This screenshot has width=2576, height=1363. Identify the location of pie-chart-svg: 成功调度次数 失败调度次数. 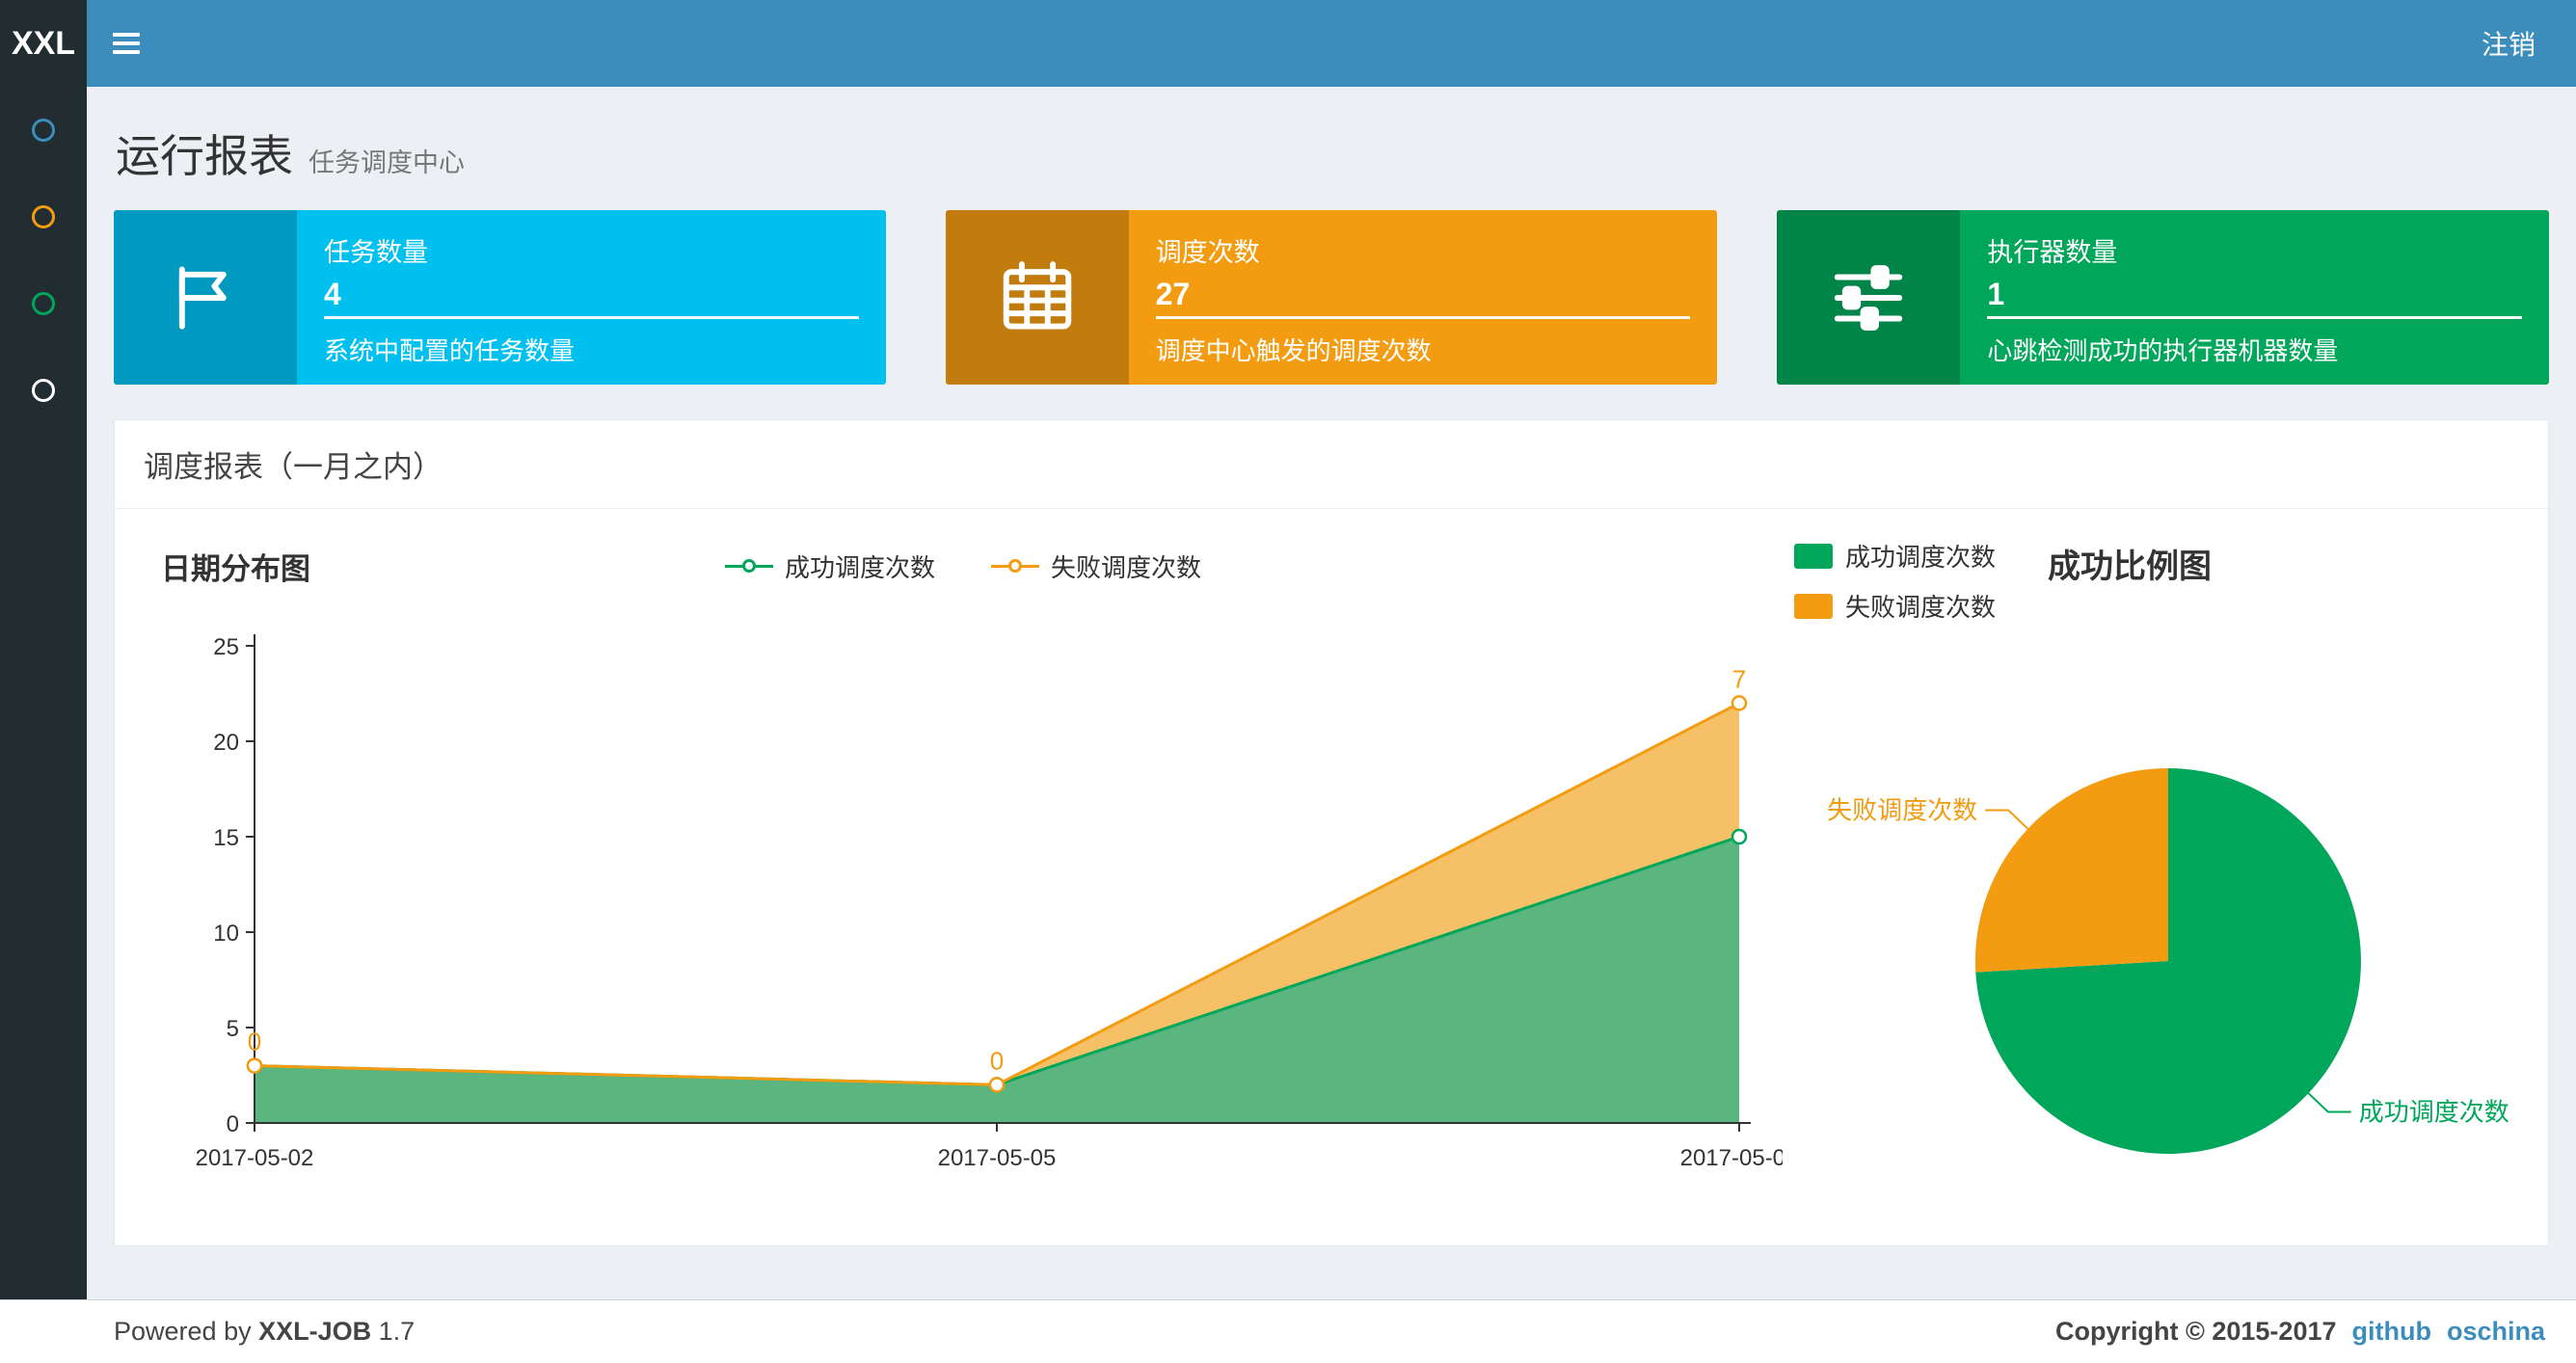
(2168, 961).